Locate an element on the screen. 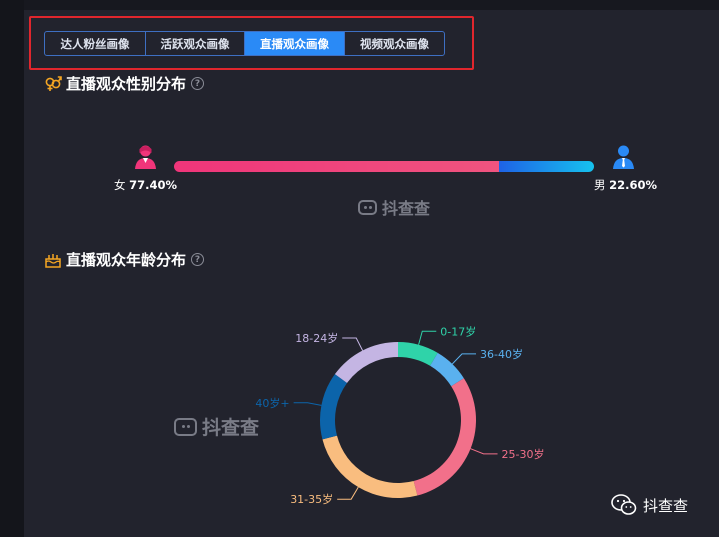 The width and height of the screenshot is (719, 537). slice-label: 18-24岁 is located at coordinates (316, 338).